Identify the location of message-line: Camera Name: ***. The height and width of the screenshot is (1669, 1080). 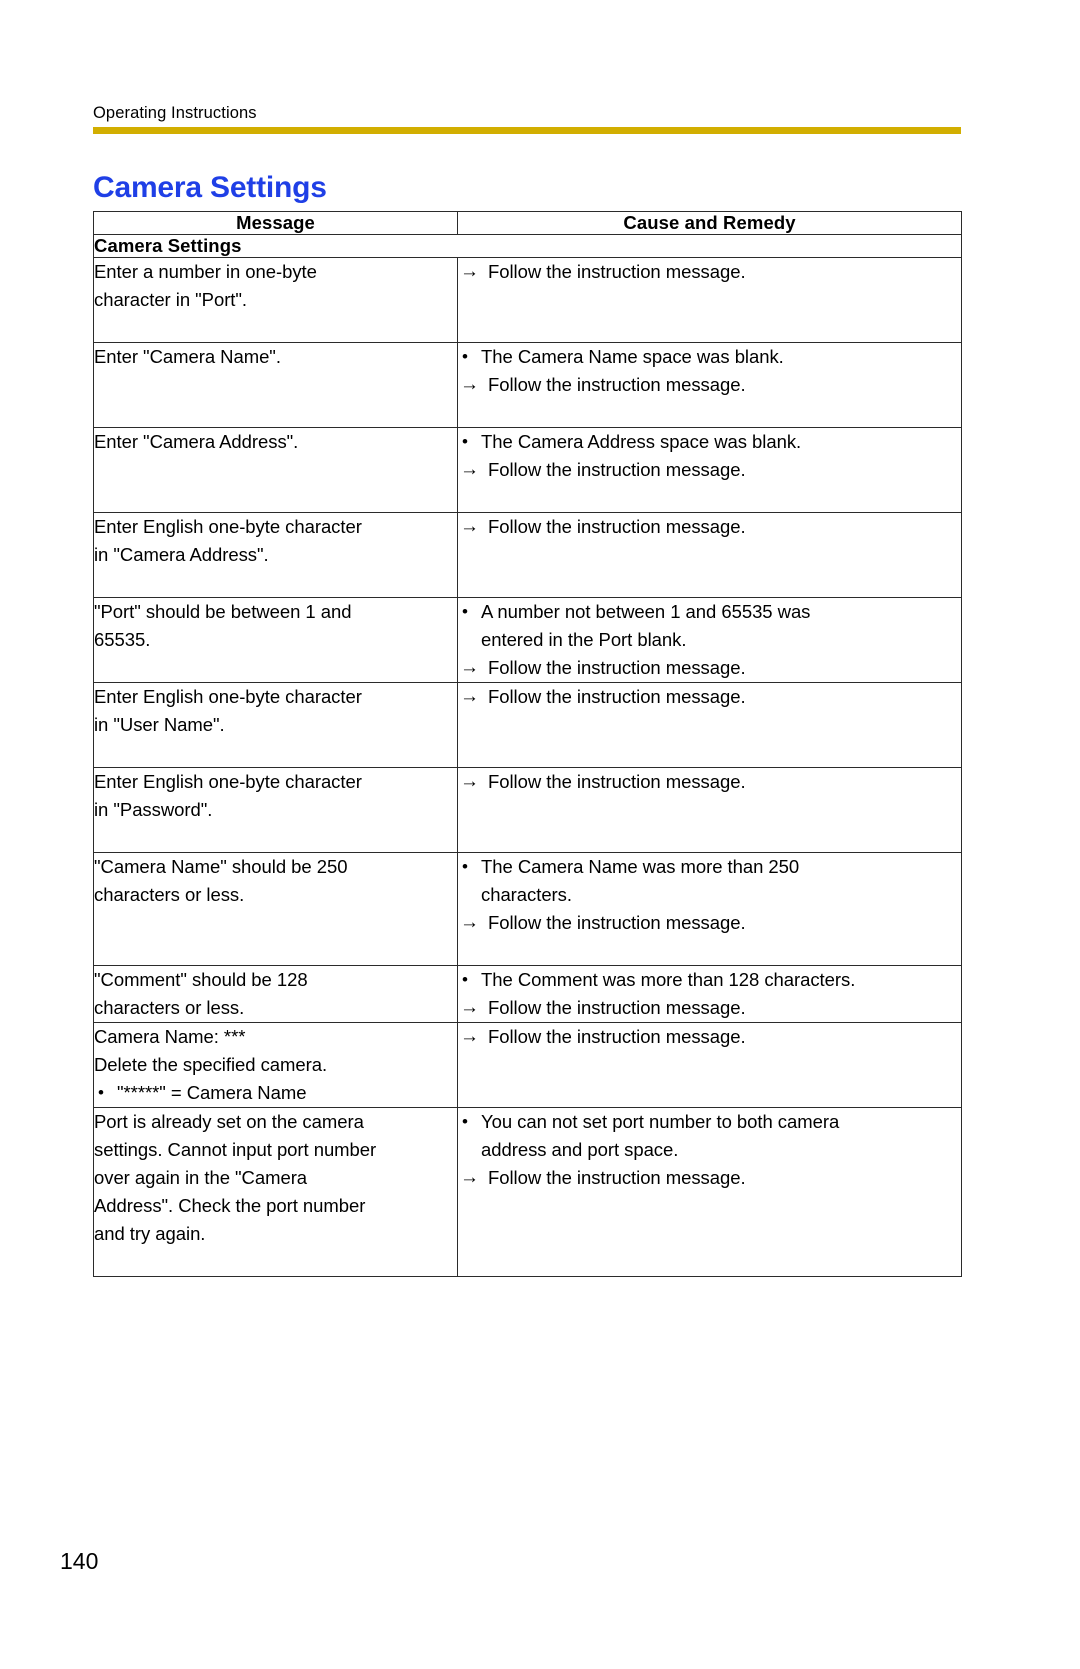
(170, 1036).